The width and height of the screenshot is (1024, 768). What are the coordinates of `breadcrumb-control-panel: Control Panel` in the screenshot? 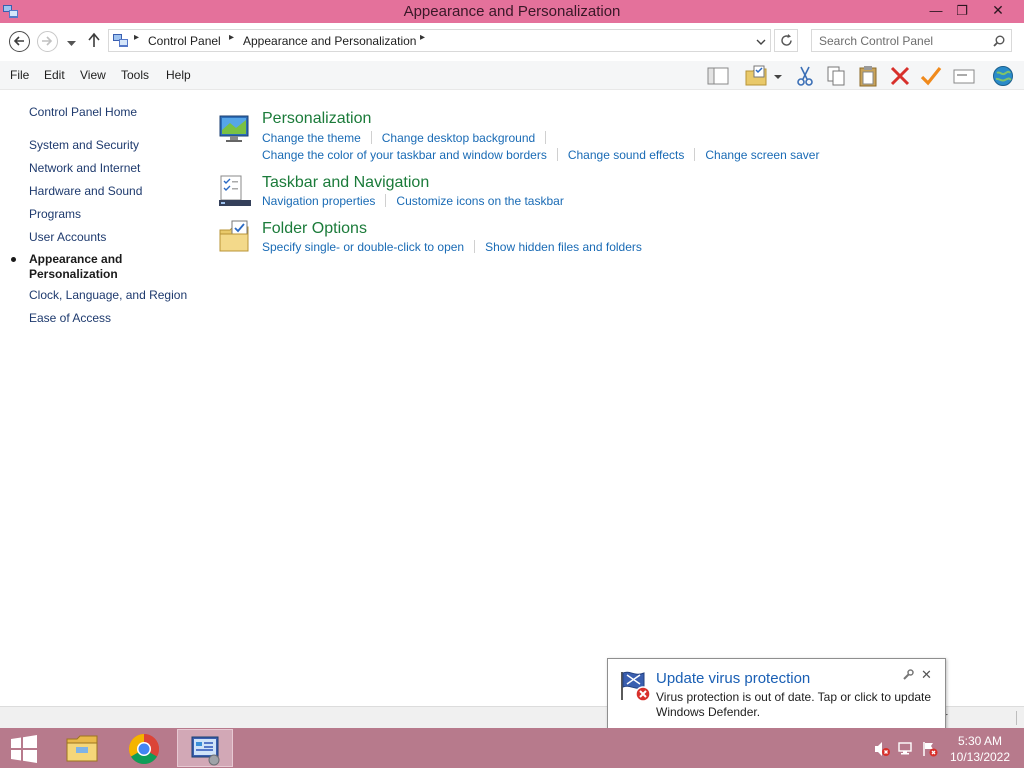 It's located at (184, 41).